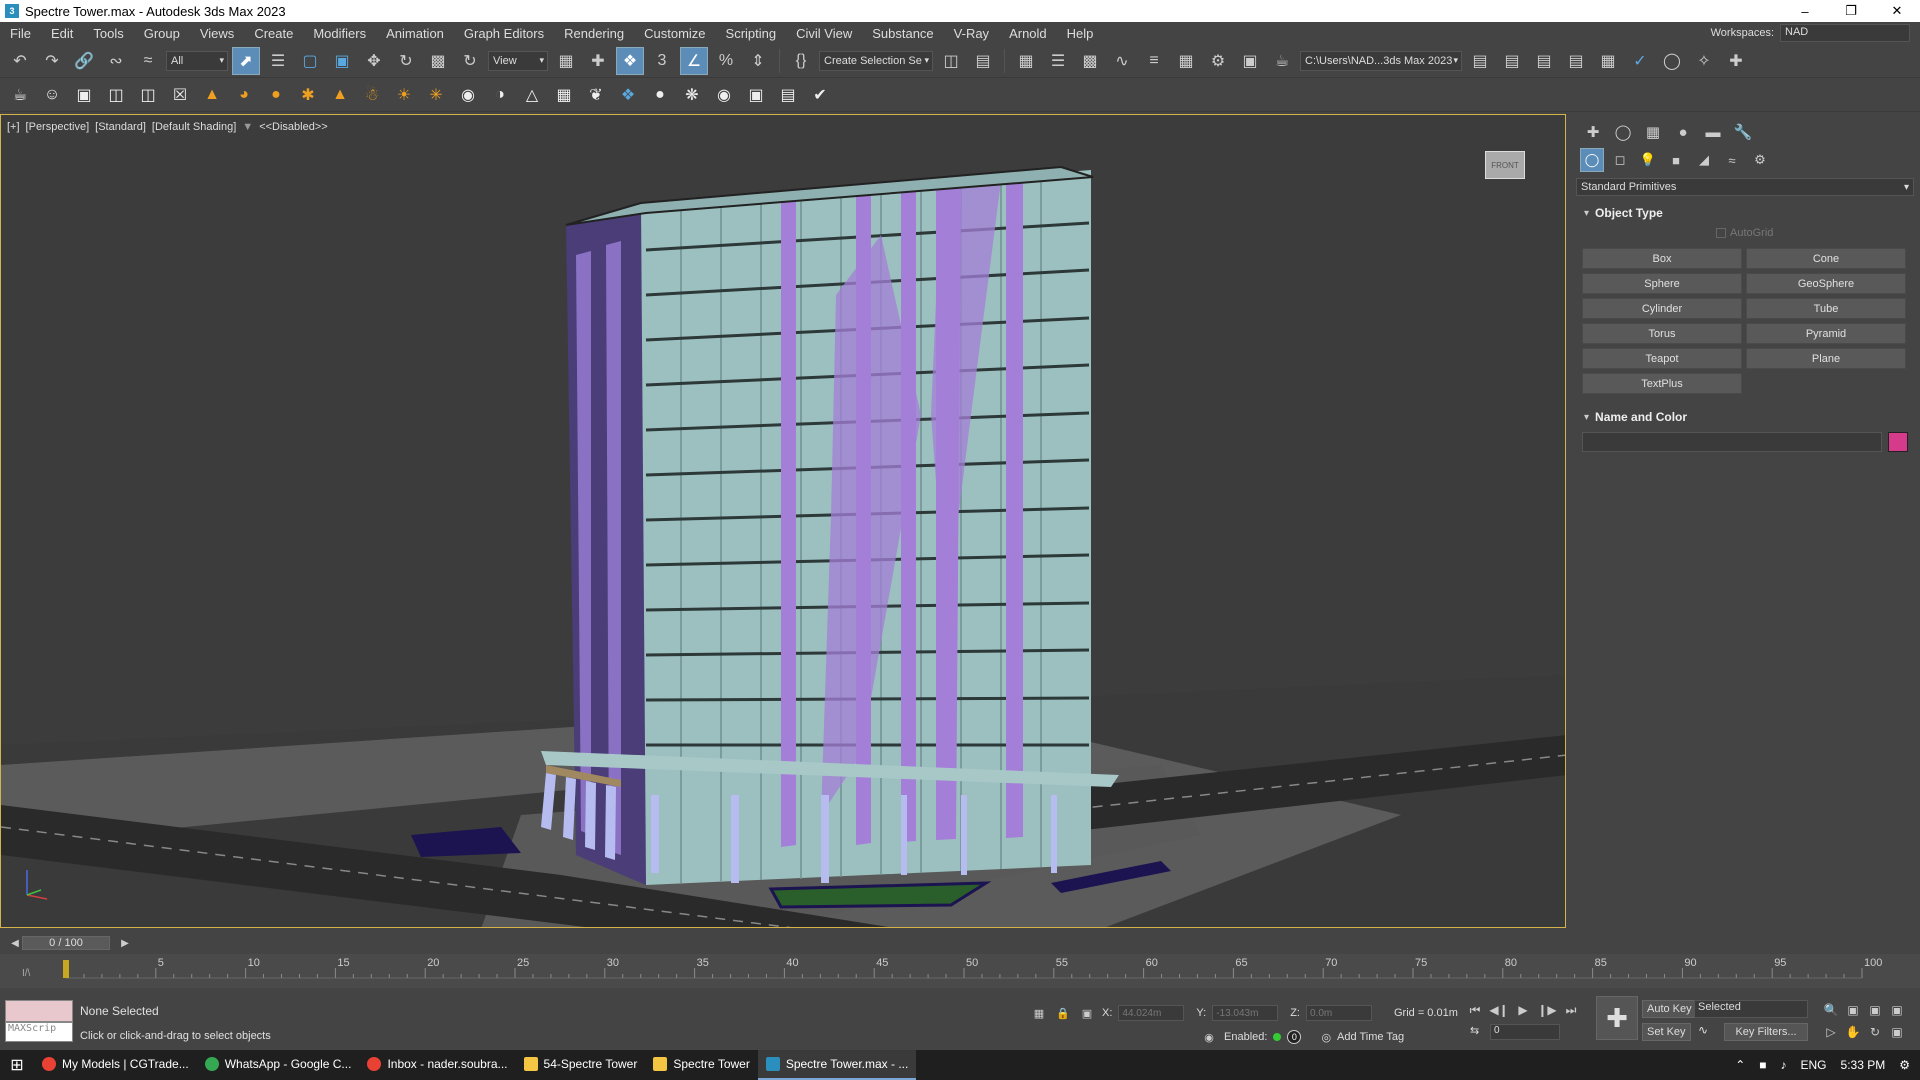 The image size is (1920, 1080). Describe the element at coordinates (1845, 33) in the screenshot. I see `workspaces-dropdown: NAD` at that location.